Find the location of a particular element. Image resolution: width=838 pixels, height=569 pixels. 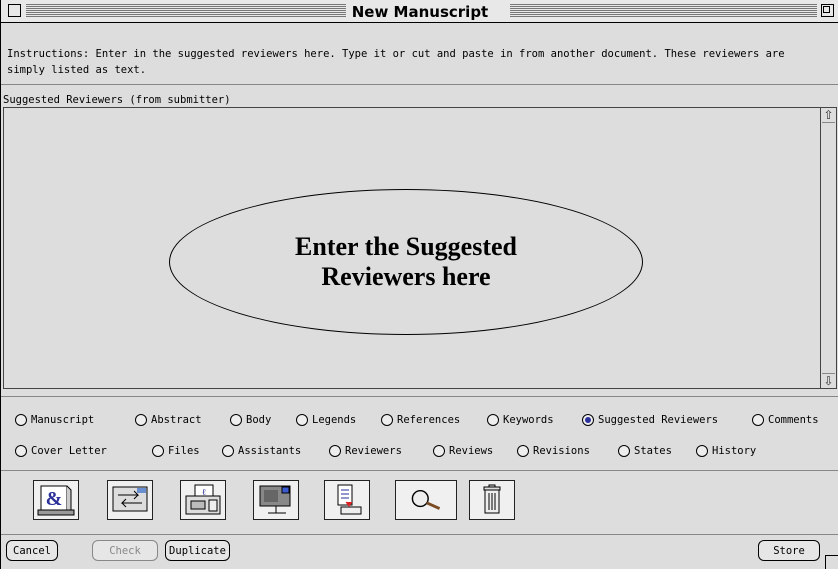

resize-grow-icon is located at coordinates (831, 562).